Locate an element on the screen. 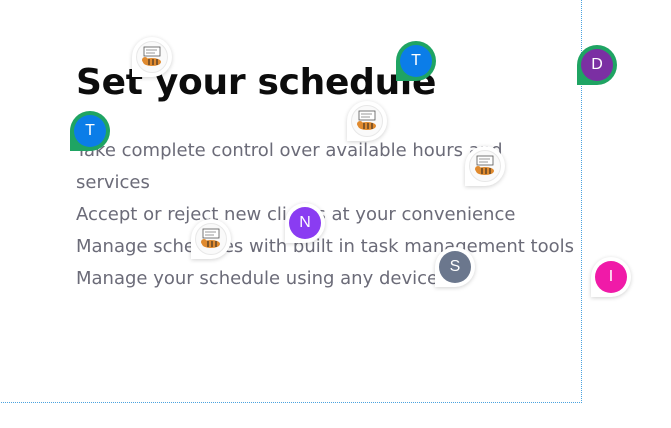 This screenshot has height=428, width=671. collaborator-cursor-n: N is located at coordinates (305, 223).